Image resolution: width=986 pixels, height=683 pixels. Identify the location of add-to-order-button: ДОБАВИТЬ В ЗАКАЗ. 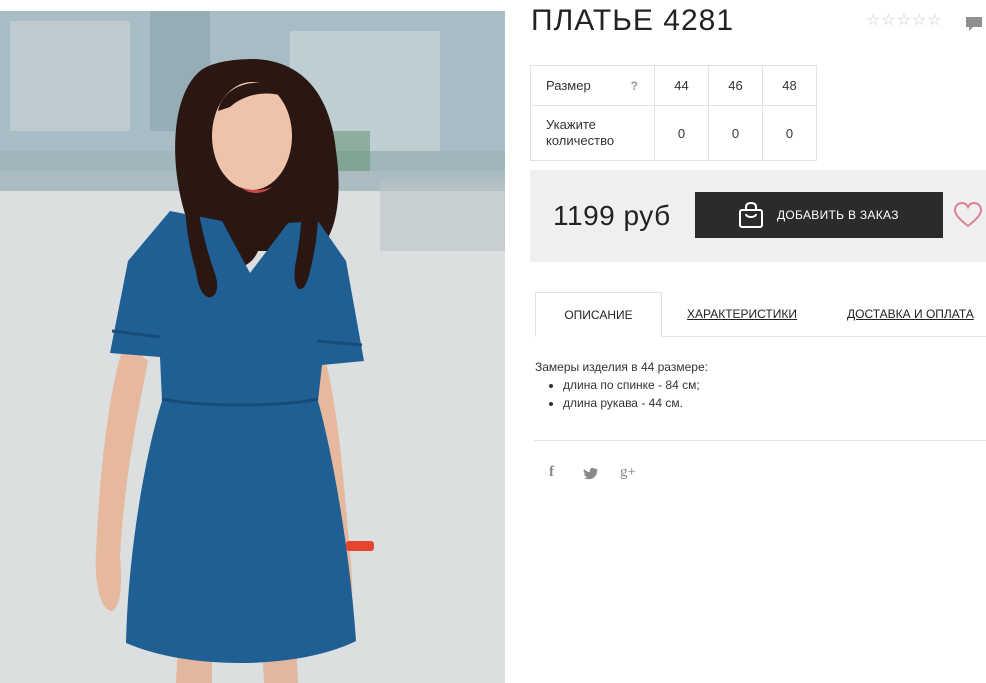
(819, 215).